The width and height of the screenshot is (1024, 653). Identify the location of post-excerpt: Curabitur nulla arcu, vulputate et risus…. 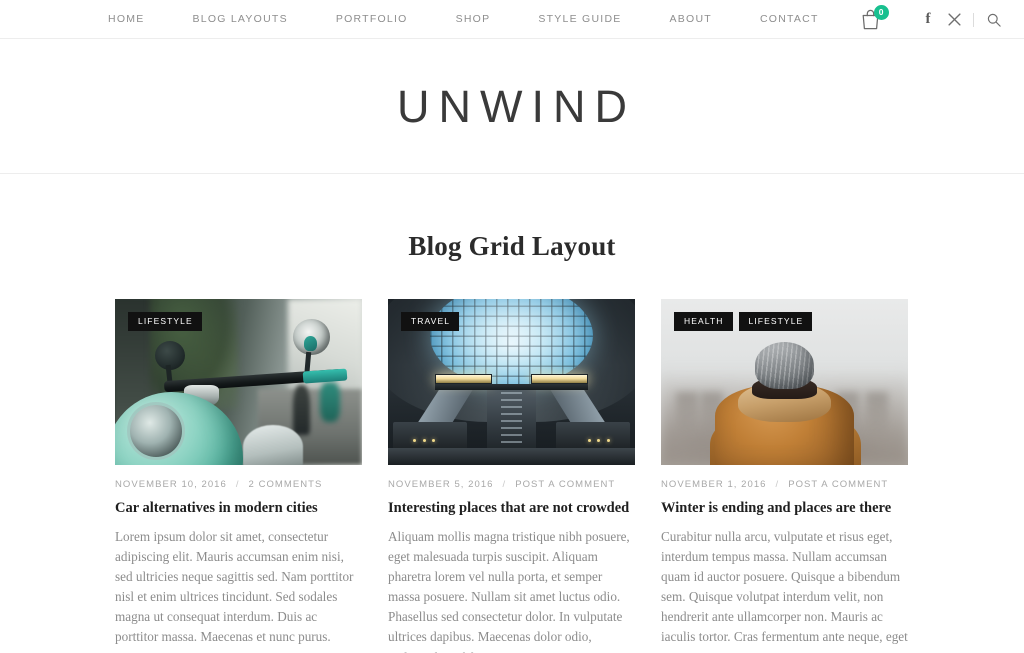
(784, 591).